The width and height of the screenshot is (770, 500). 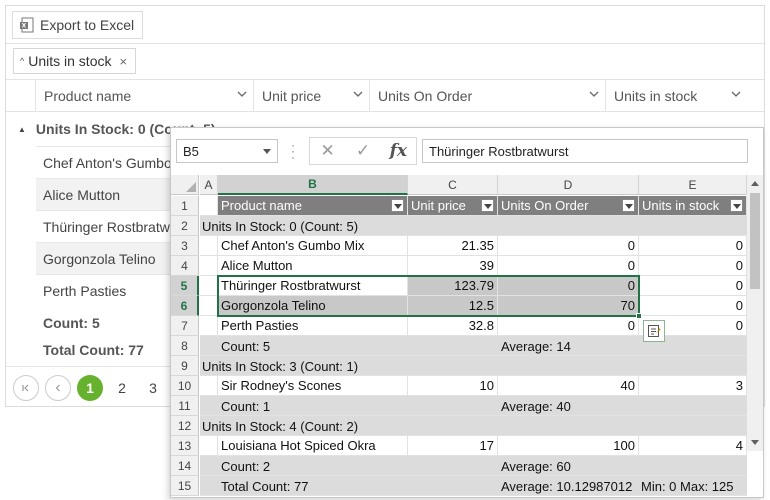 I want to click on cell: 32.8, so click(x=453, y=326).